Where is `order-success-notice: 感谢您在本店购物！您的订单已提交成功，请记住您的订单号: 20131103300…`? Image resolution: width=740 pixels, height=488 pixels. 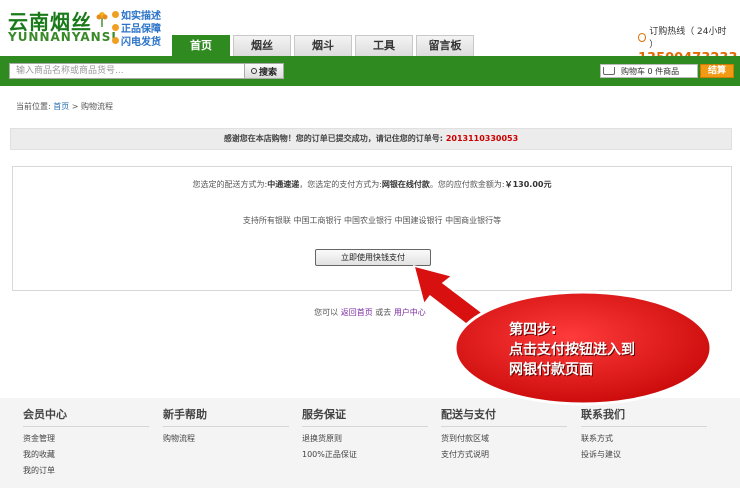 order-success-notice: 感谢您在本店购物！您的订单已提交成功，请记住您的订单号: 20131103300… is located at coordinates (371, 139).